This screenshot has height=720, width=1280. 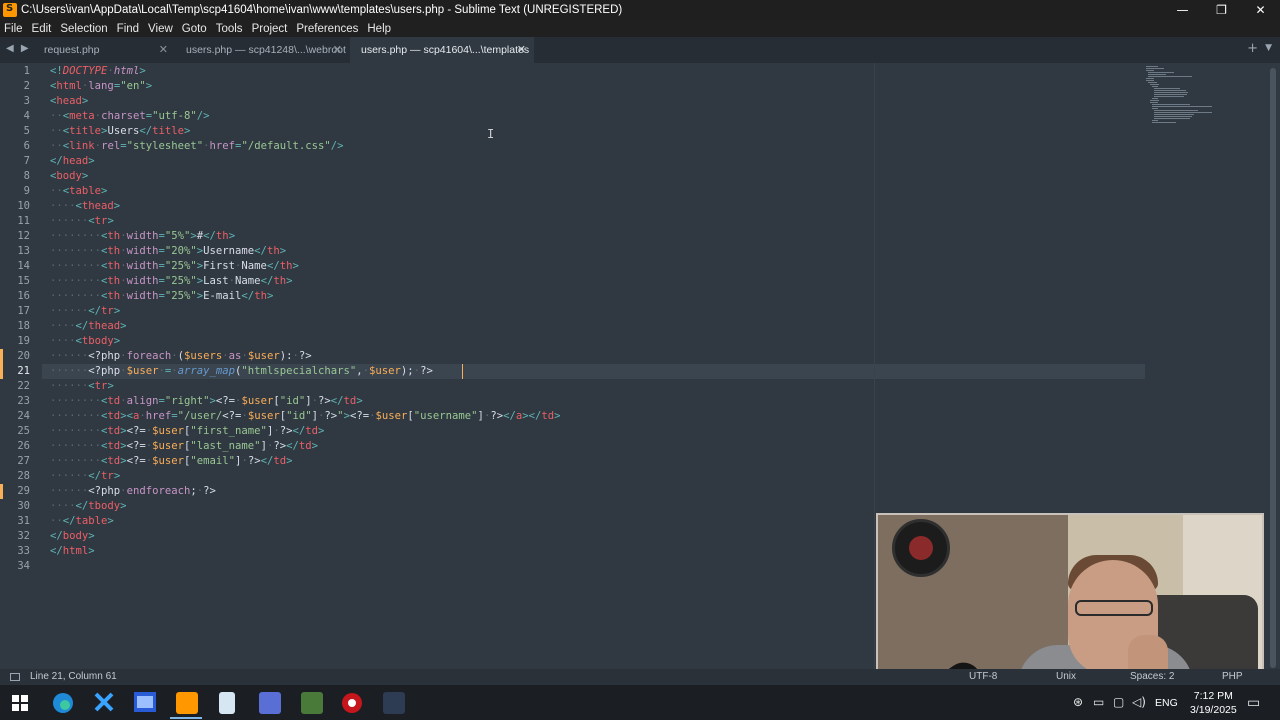 I want to click on tab-users-php-webroot: users.php — scp41248\...\webroot ✕, so click(x=263, y=50).